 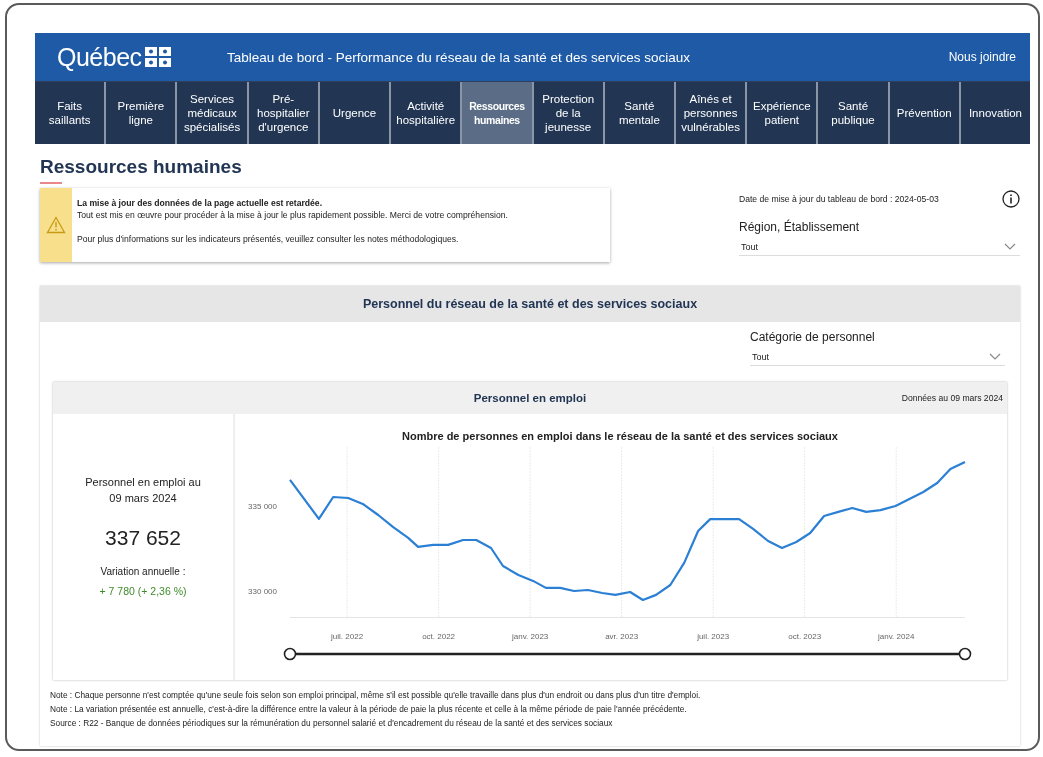 What do you see at coordinates (200, 203) in the screenshot?
I see `alert-heading: La mise à jour des données de la page actuelle est retardée.` at bounding box center [200, 203].